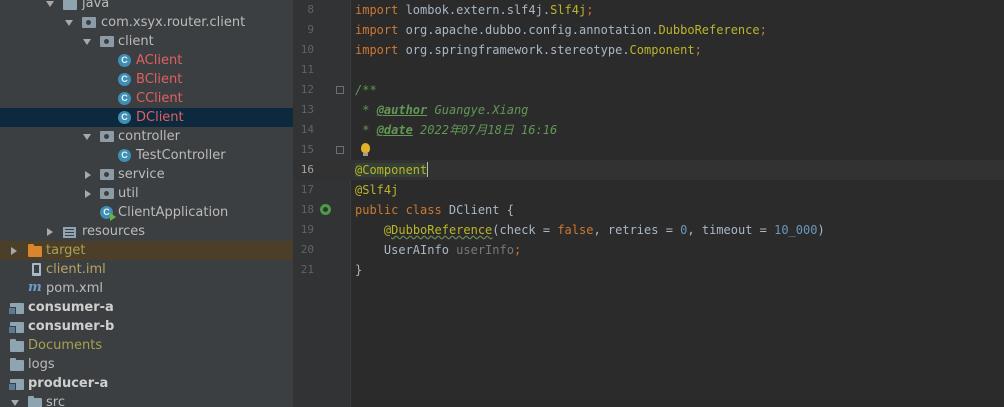 The image size is (1004, 407). What do you see at coordinates (649, 150) in the screenshot?
I see `code-line: 15 */` at bounding box center [649, 150].